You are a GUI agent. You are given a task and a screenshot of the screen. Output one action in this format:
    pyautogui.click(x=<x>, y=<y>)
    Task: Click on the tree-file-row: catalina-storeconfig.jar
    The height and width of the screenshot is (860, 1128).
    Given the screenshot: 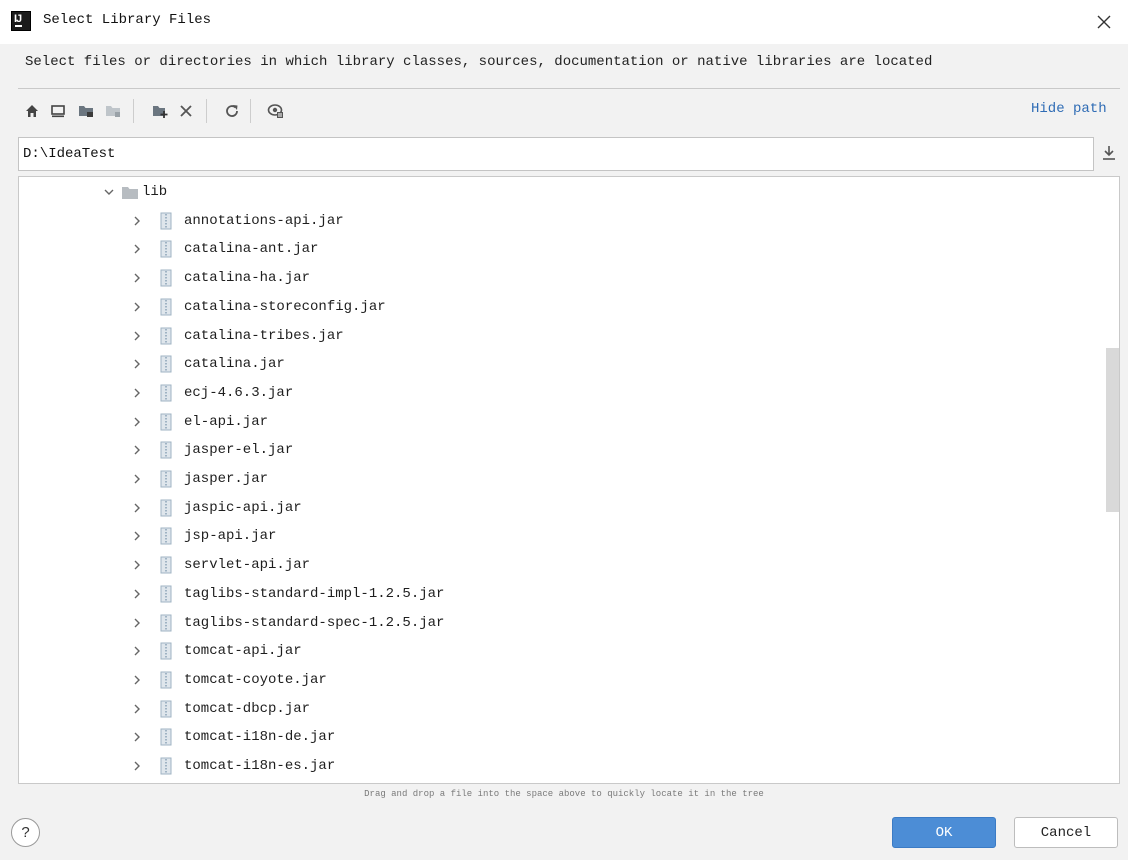 What is the action you would take?
    pyautogui.click(x=561, y=307)
    